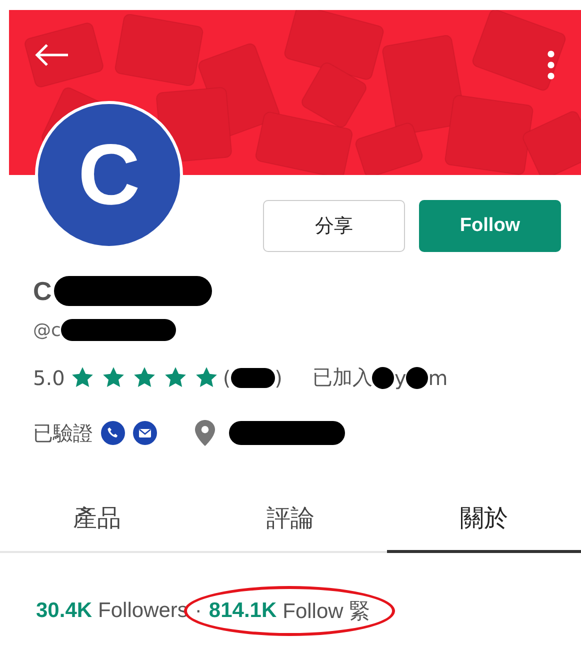 The height and width of the screenshot is (654, 581). Describe the element at coordinates (63, 433) in the screenshot. I see `verified-label: 已驗證` at that location.